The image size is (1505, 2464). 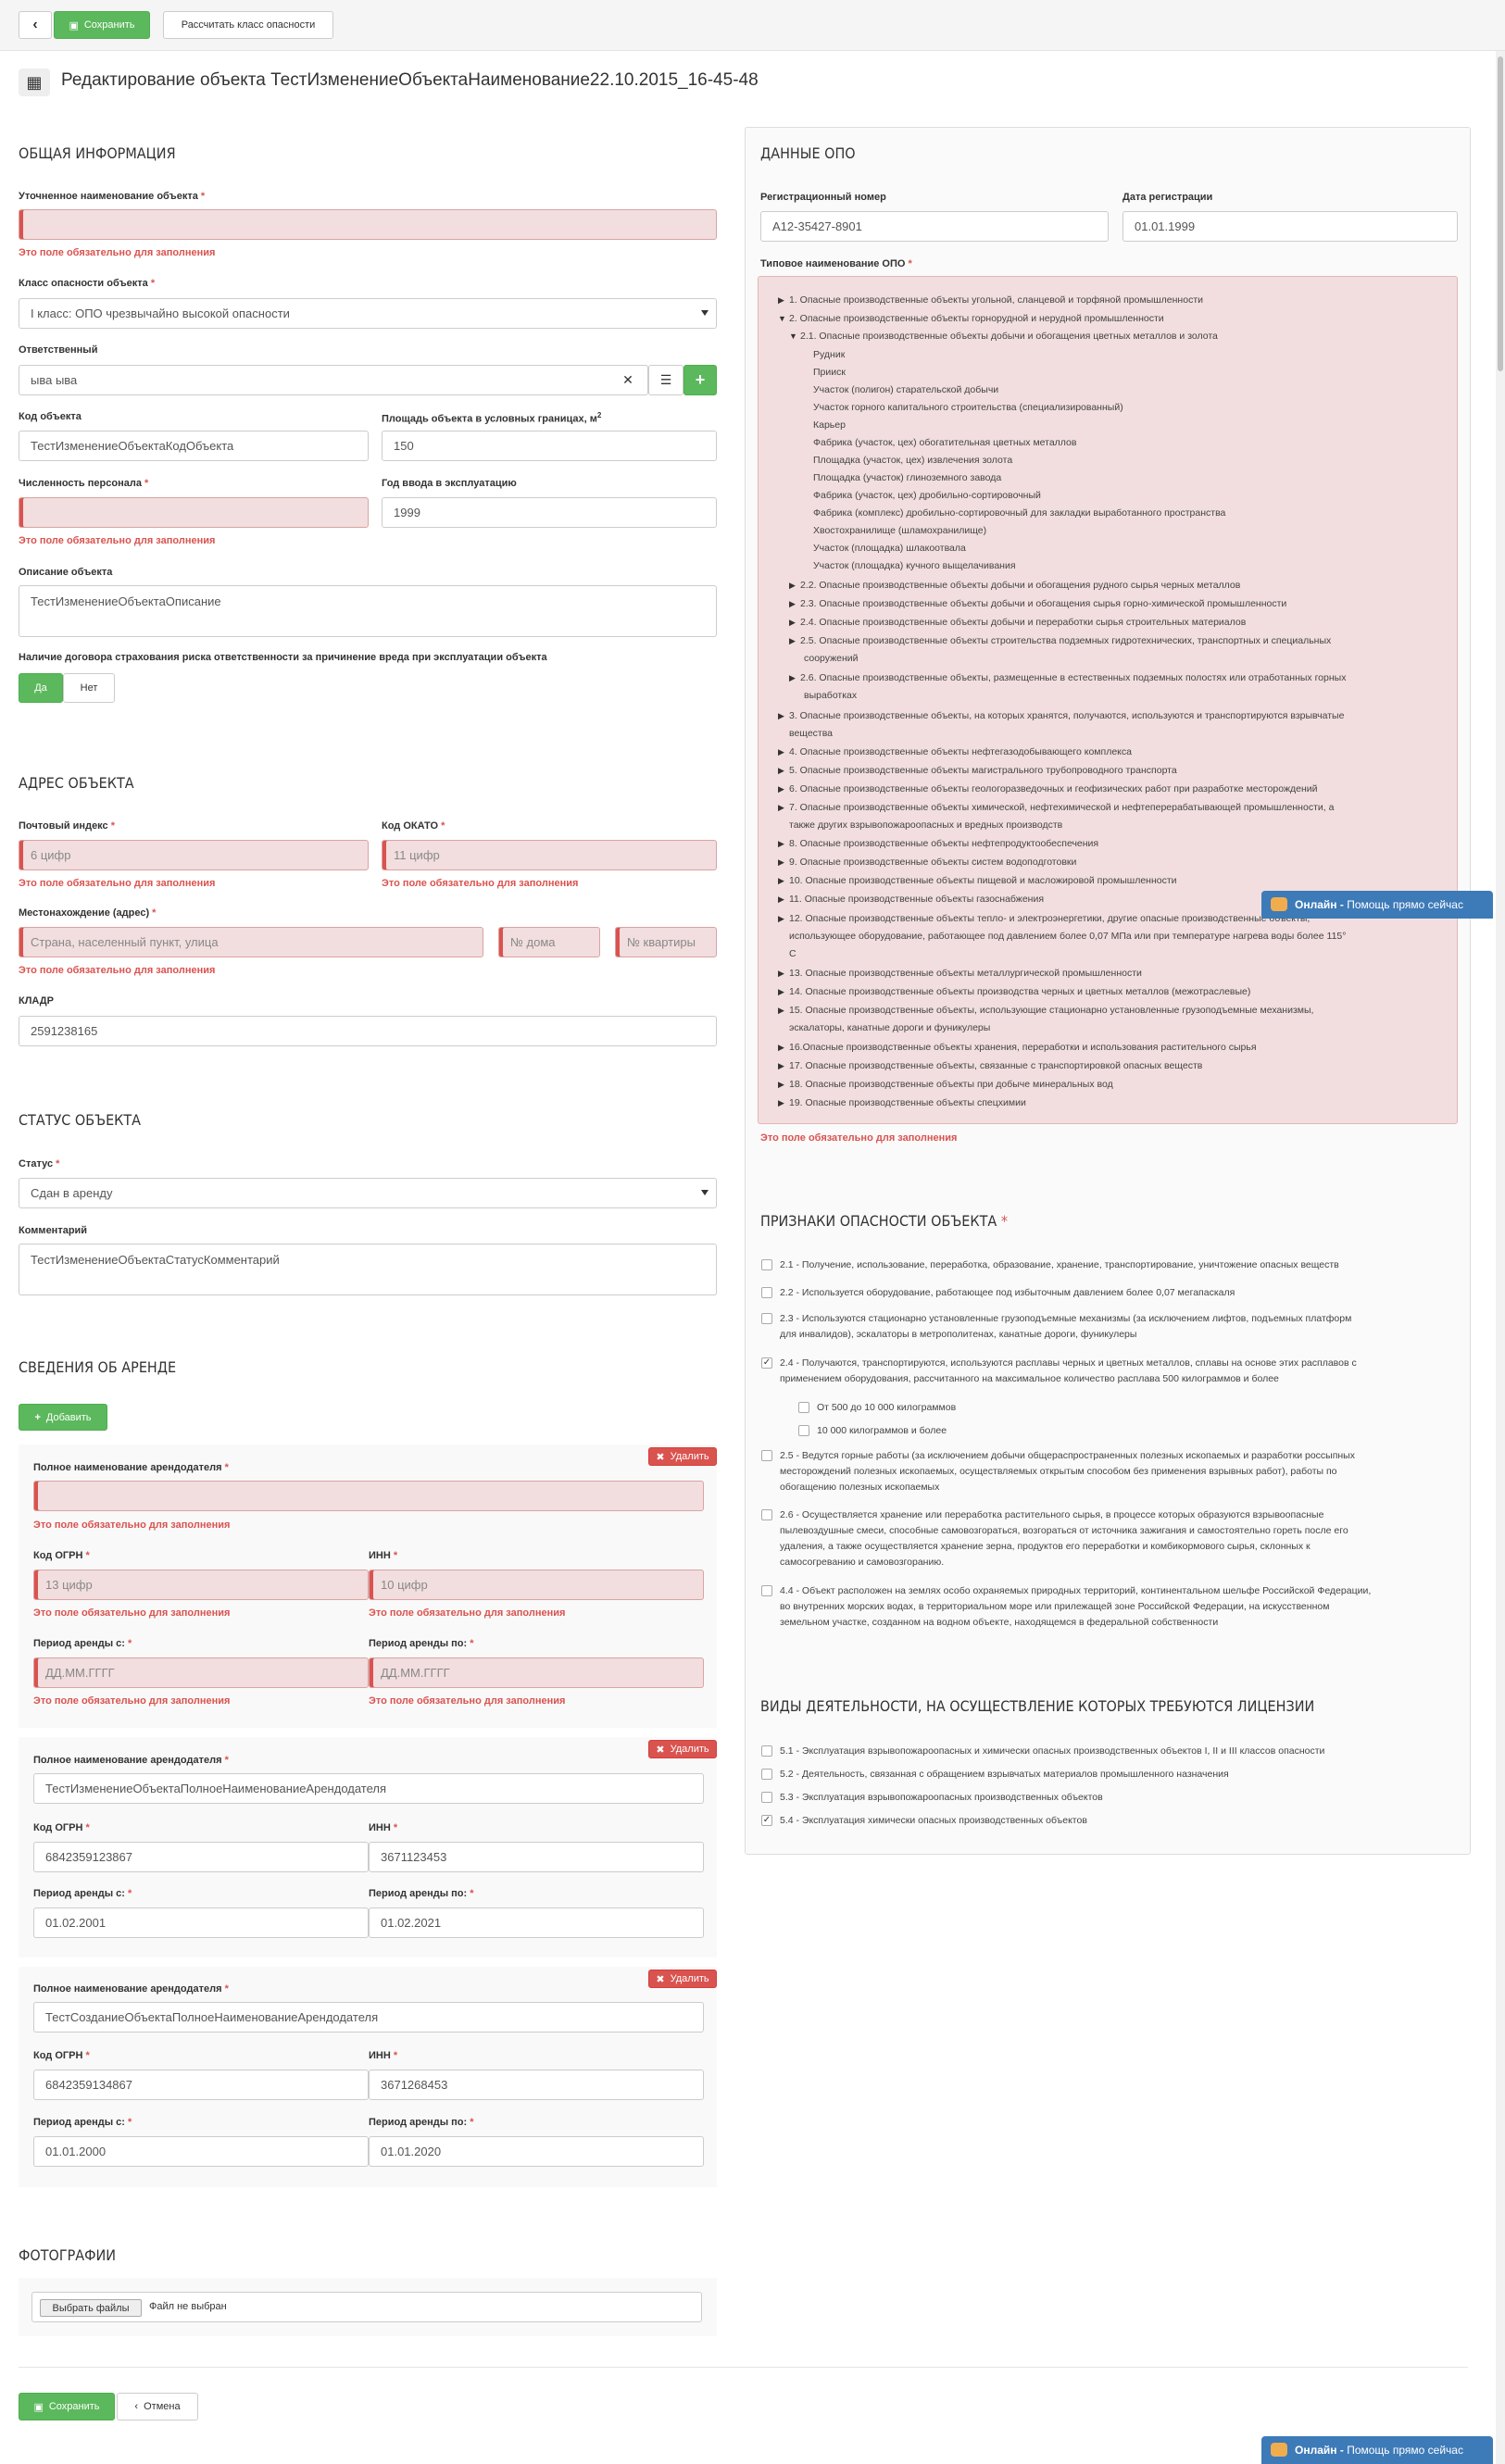 What do you see at coordinates (41, 688) in the screenshot?
I see `insurance-yes-button: Да` at bounding box center [41, 688].